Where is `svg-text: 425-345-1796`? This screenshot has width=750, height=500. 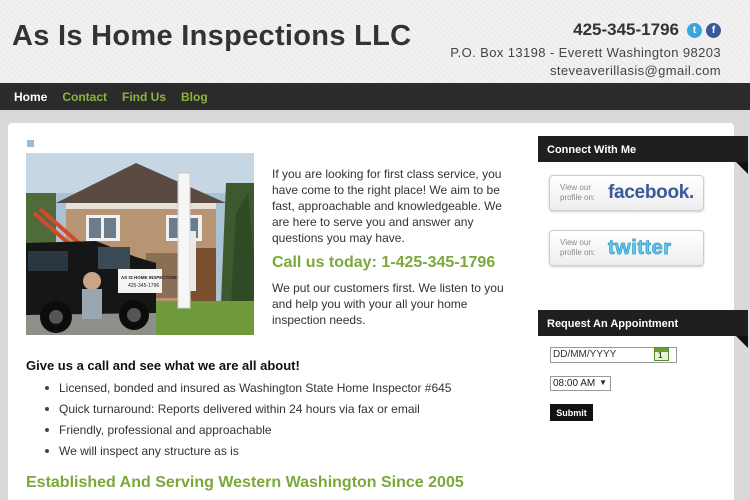
svg-text: 425-345-1796 is located at coordinates (143, 286).